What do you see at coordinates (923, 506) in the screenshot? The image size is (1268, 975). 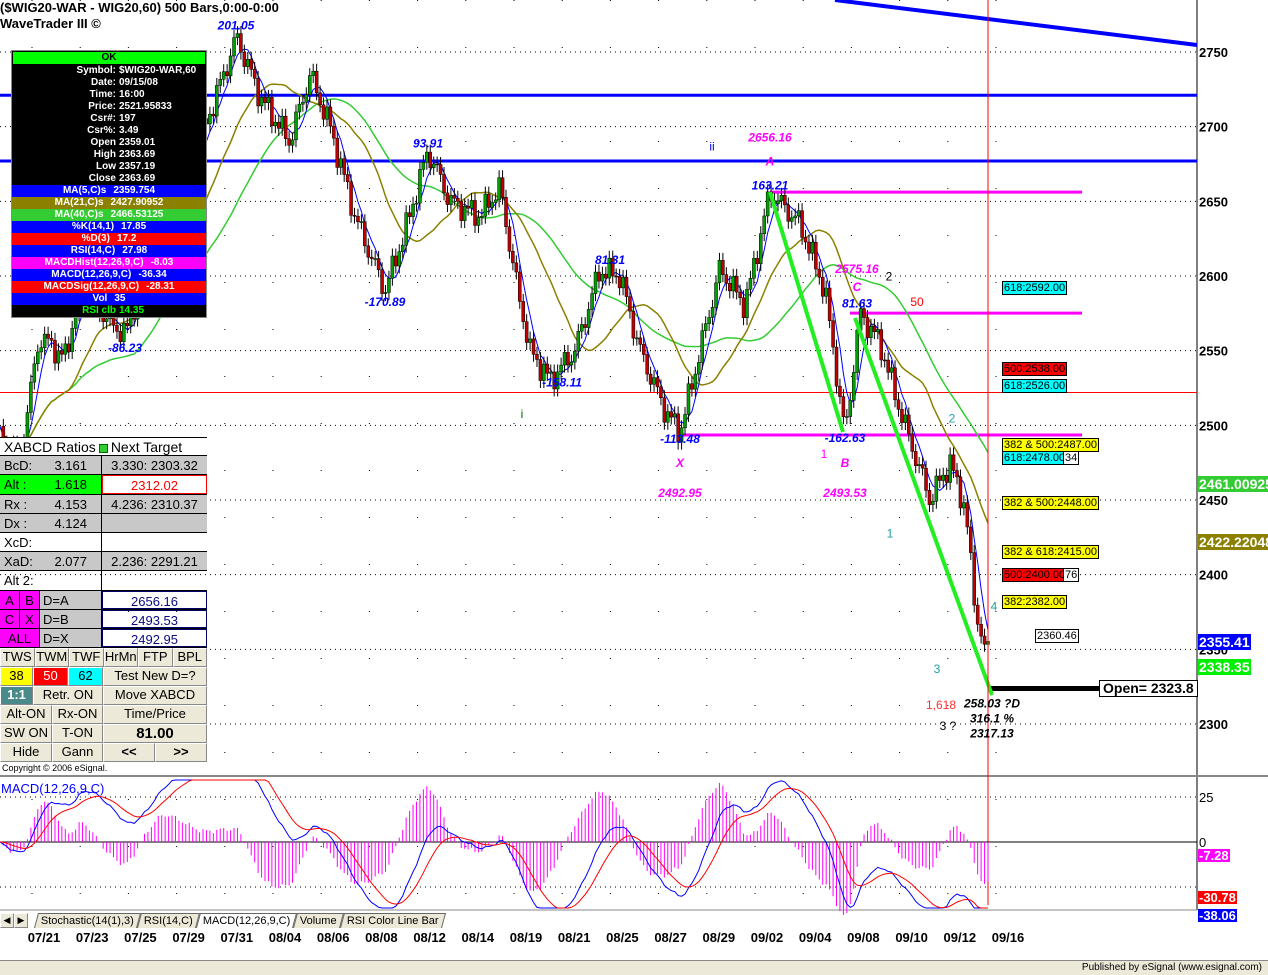 I see `cd-leg-line` at bounding box center [923, 506].